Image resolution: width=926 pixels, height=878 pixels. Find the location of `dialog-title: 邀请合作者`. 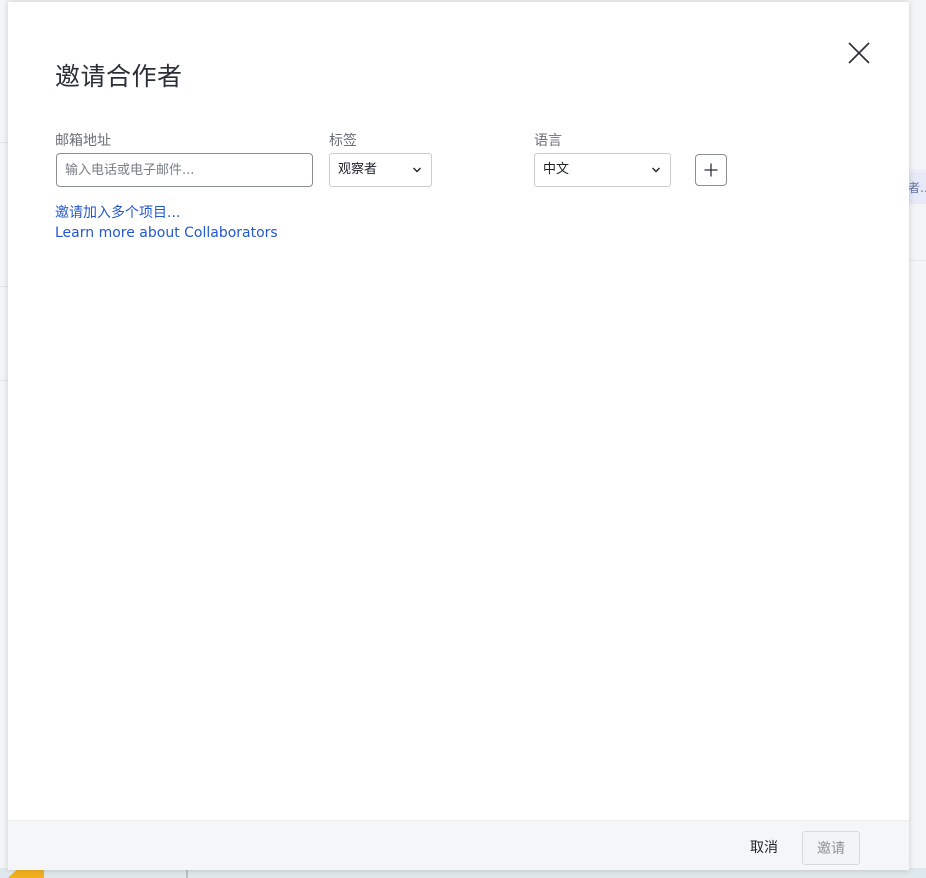

dialog-title: 邀请合作者 is located at coordinates (119, 76).